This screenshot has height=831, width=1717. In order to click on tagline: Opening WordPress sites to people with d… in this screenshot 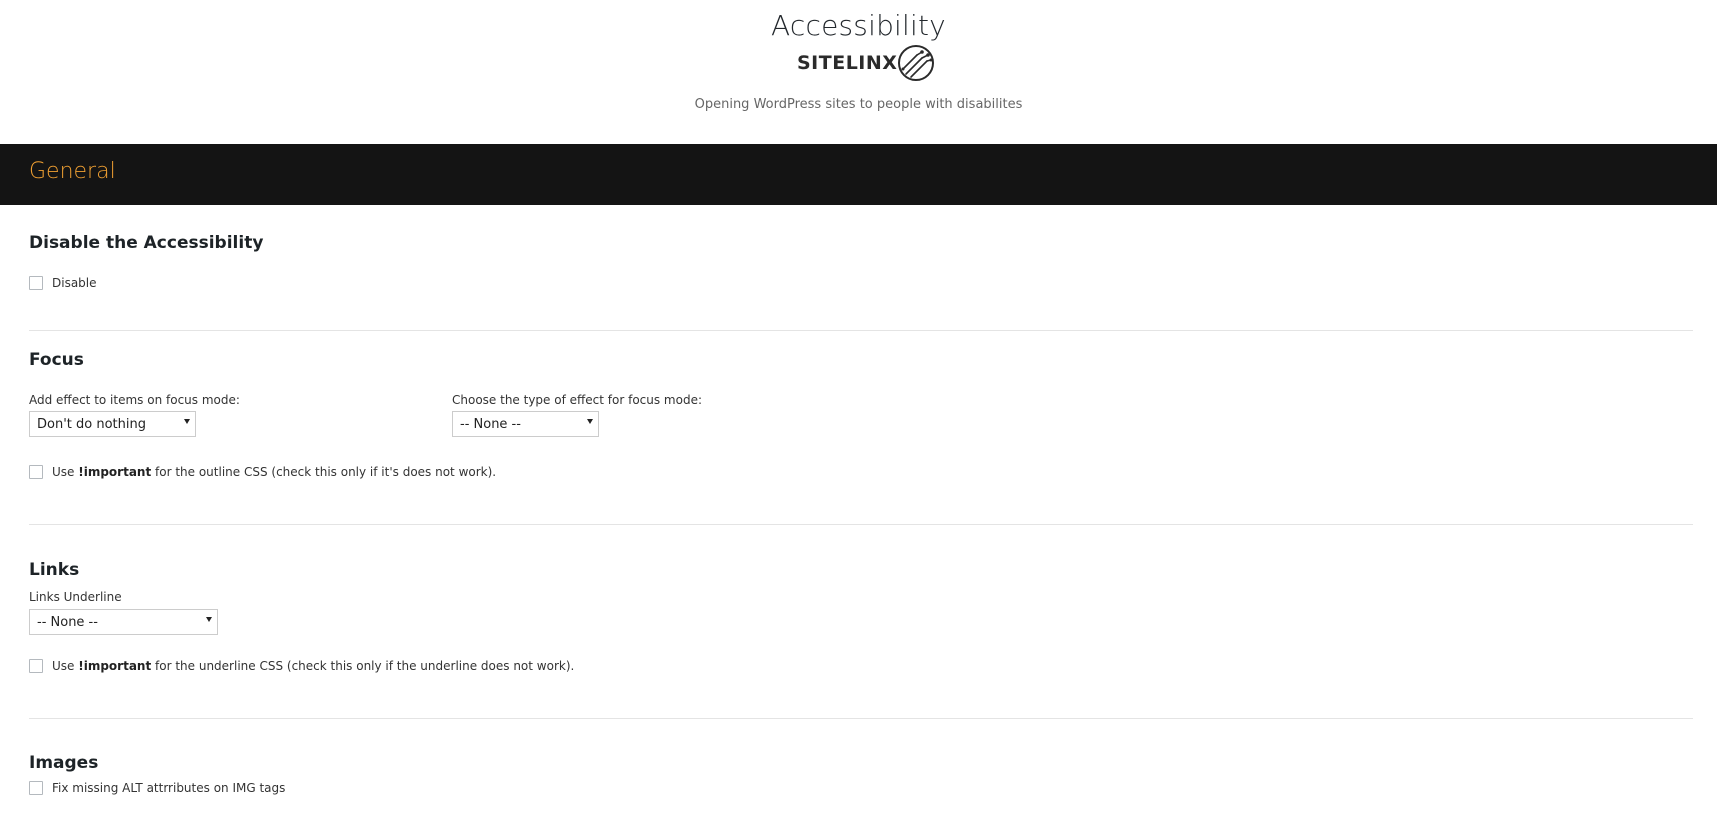, I will do `click(858, 104)`.